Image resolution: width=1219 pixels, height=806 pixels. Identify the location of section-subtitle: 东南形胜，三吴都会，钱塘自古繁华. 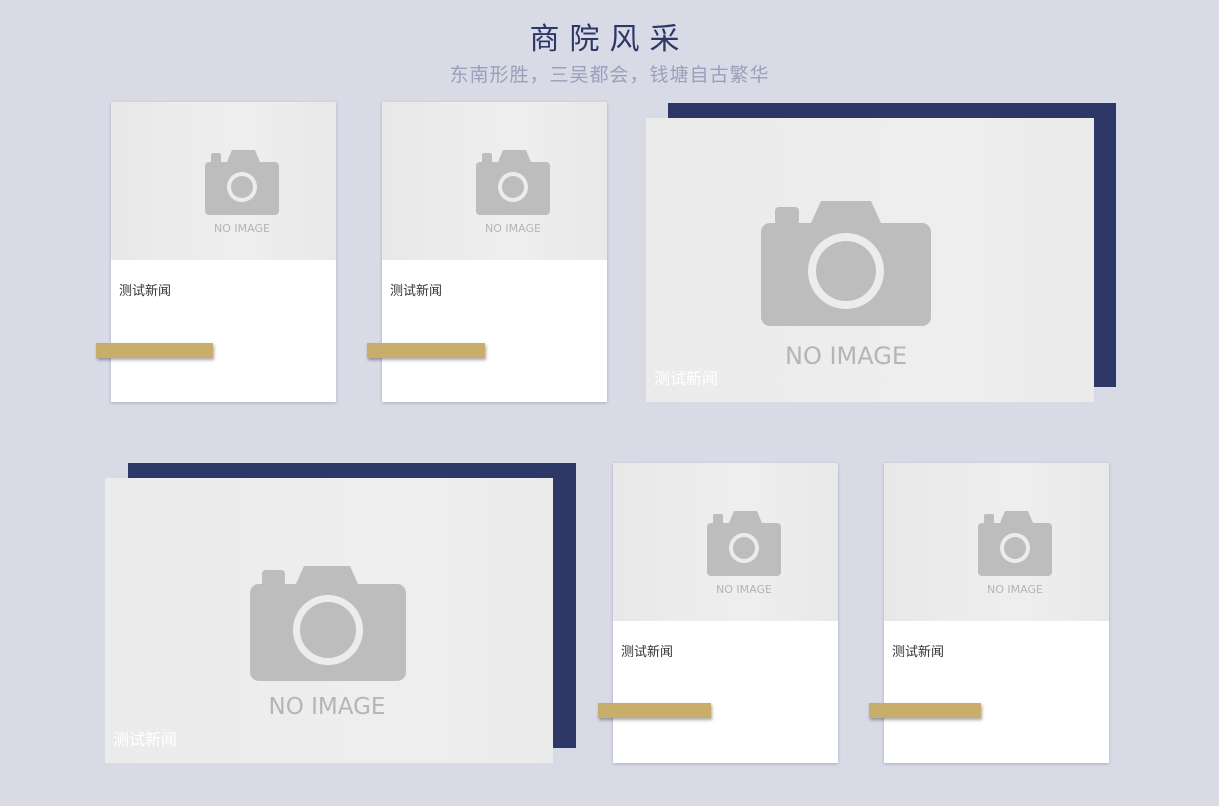
(609, 75).